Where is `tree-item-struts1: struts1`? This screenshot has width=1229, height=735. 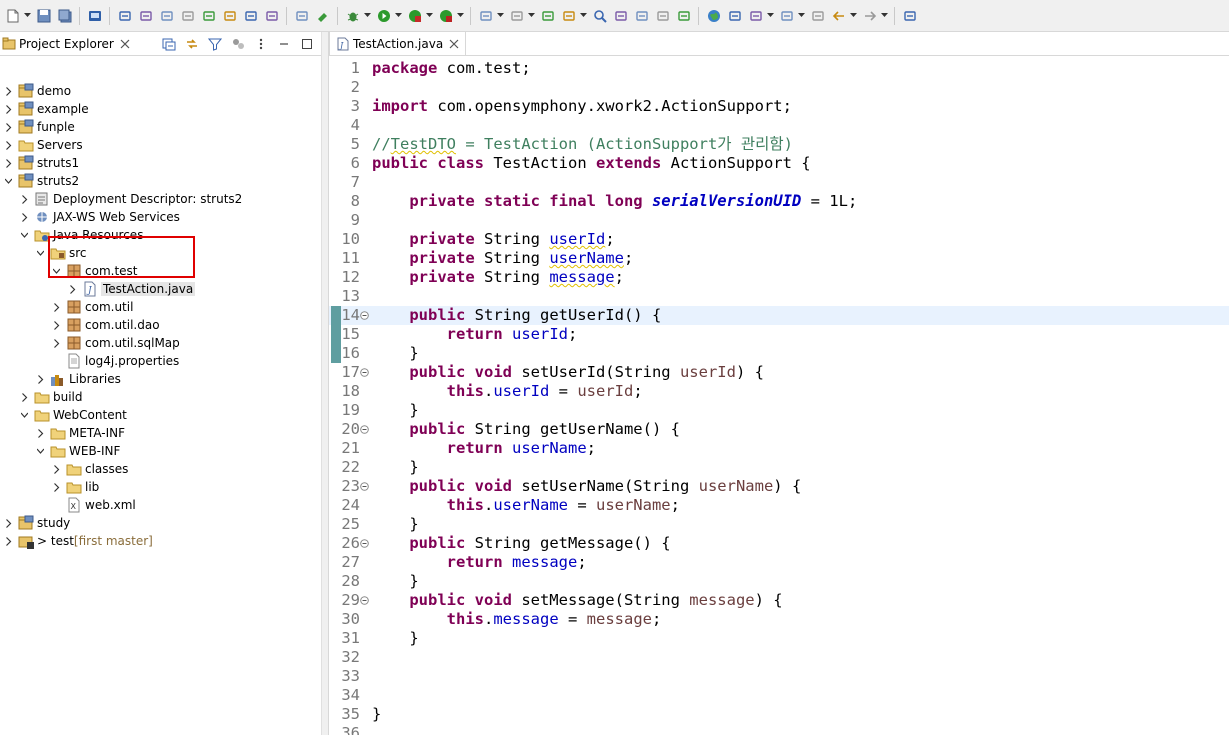 tree-item-struts1: struts1 is located at coordinates (40, 163).